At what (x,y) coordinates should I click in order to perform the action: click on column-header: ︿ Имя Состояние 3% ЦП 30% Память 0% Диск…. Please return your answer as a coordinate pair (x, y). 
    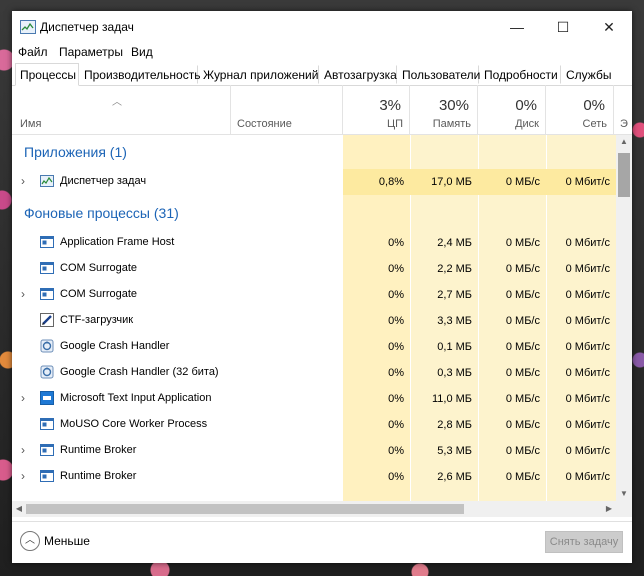
    Looking at the image, I should click on (322, 110).